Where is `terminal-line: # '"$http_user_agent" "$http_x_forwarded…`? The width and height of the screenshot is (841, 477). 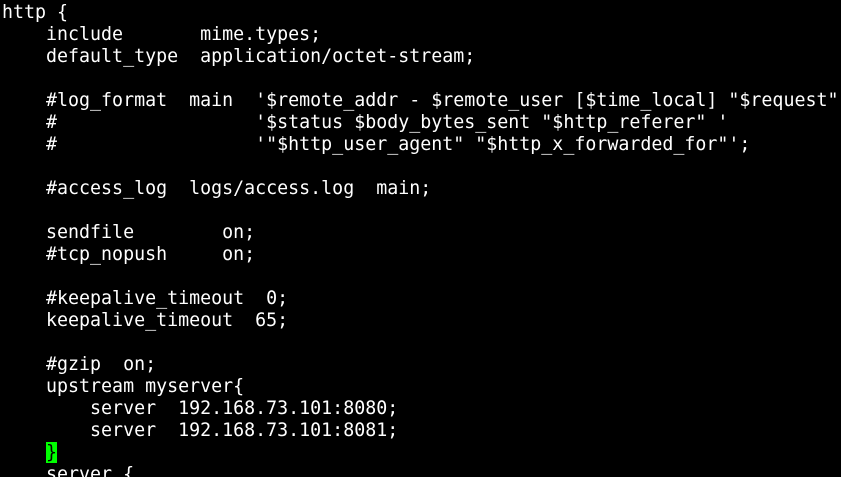 terminal-line: # '"$http_user_agent" "$http_x_forwarded… is located at coordinates (376, 144).